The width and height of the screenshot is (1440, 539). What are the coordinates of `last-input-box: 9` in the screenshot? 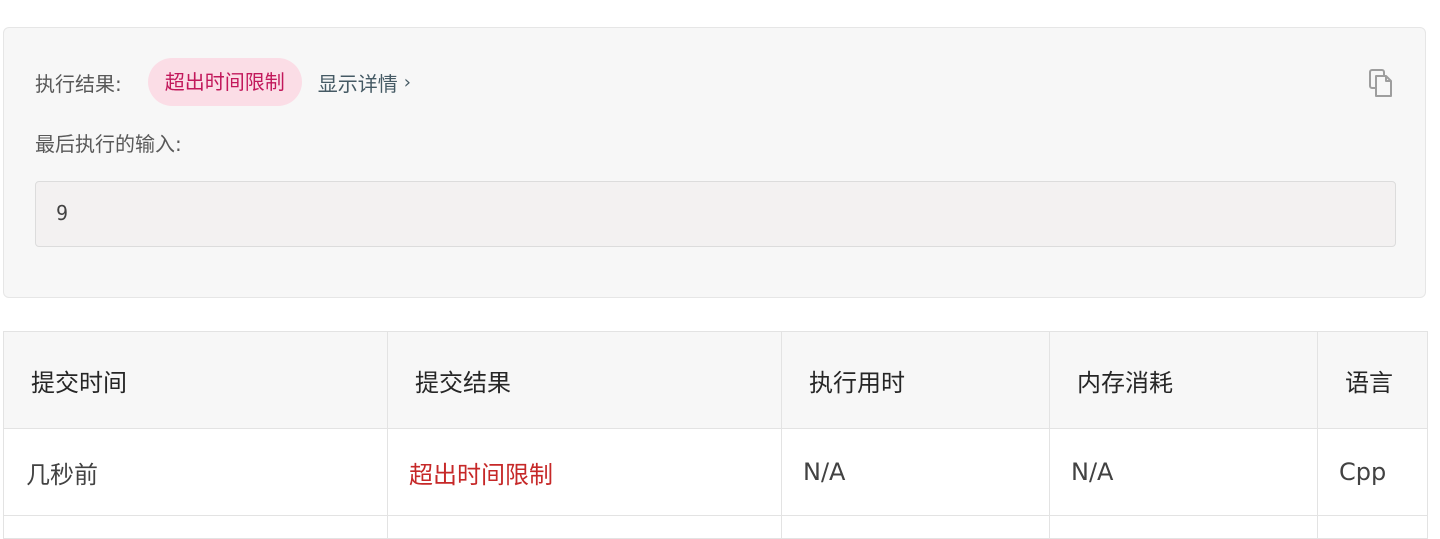 It's located at (715, 214).